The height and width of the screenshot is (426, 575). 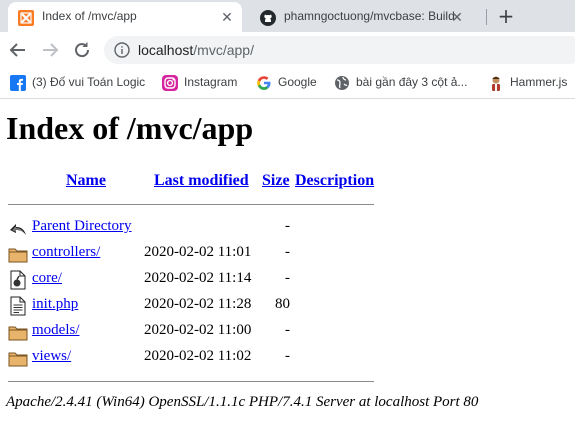 What do you see at coordinates (166, 50) in the screenshot?
I see `url-host: localhost` at bounding box center [166, 50].